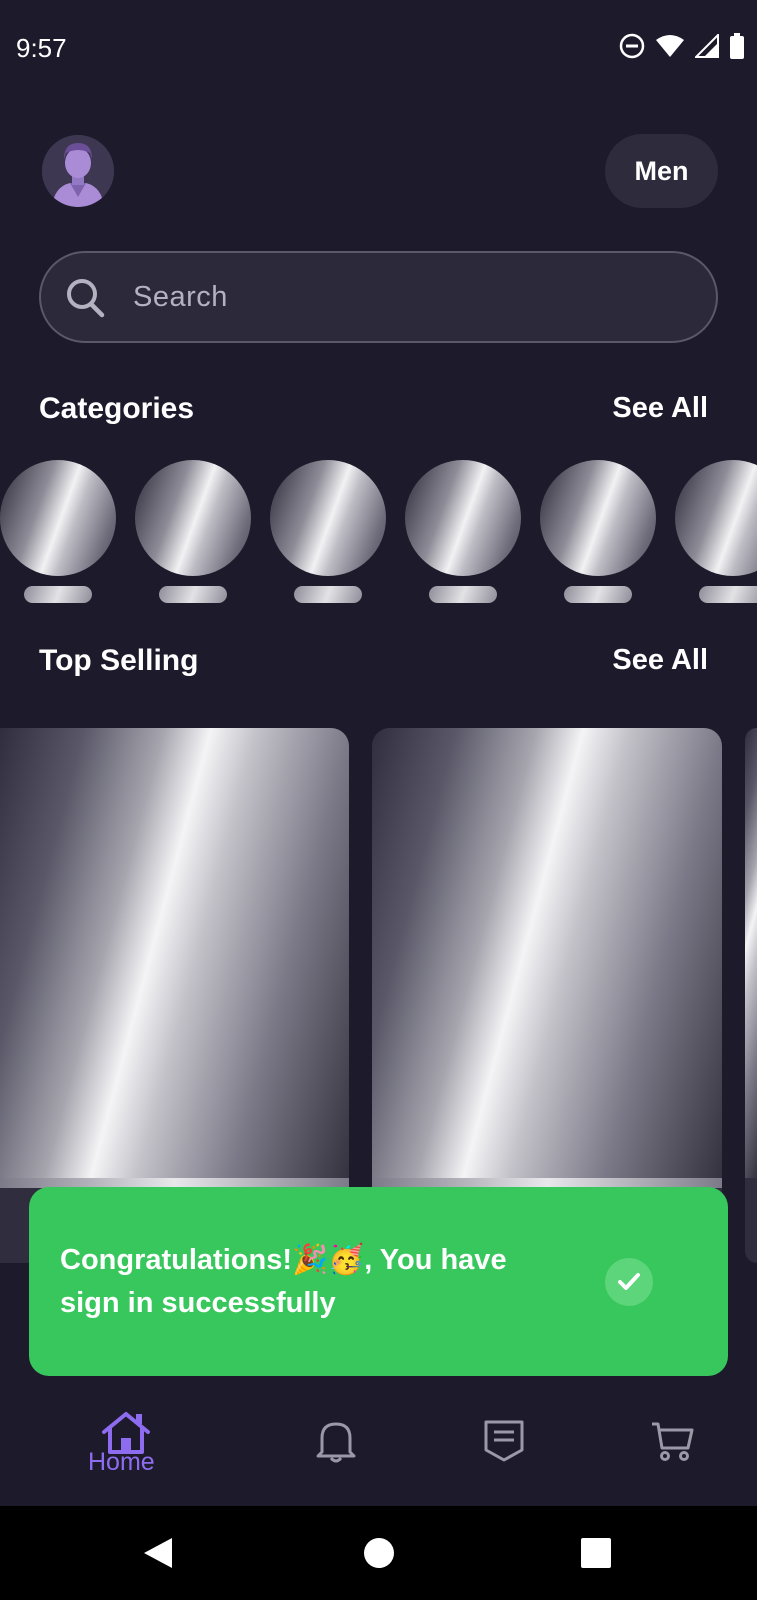  I want to click on categories-see-all-link: See All, so click(660, 408).